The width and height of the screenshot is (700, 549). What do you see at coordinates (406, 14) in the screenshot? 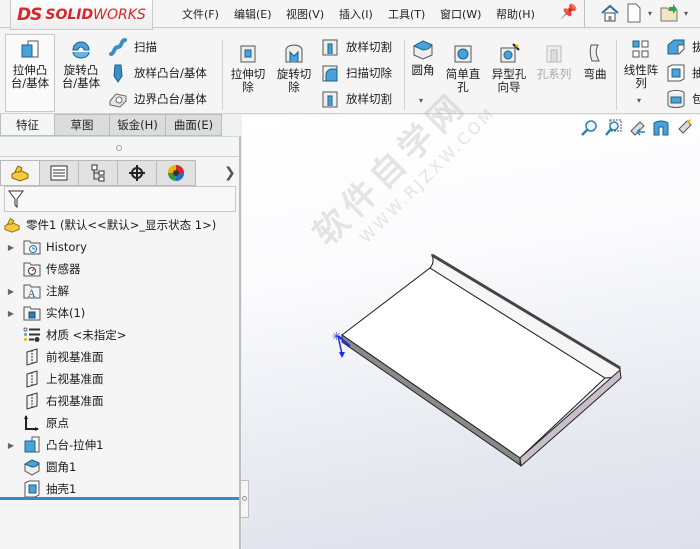
I see `menu-tools: 工具(T)` at bounding box center [406, 14].